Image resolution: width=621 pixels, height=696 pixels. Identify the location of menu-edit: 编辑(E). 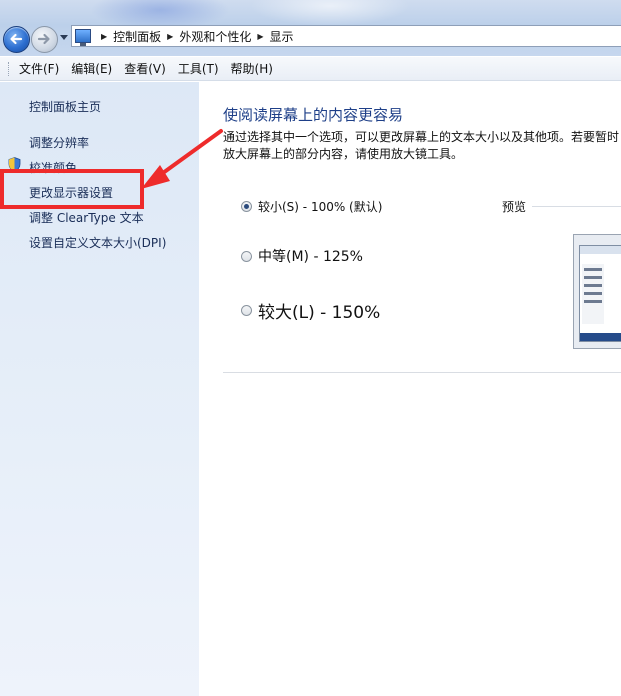
(91, 68).